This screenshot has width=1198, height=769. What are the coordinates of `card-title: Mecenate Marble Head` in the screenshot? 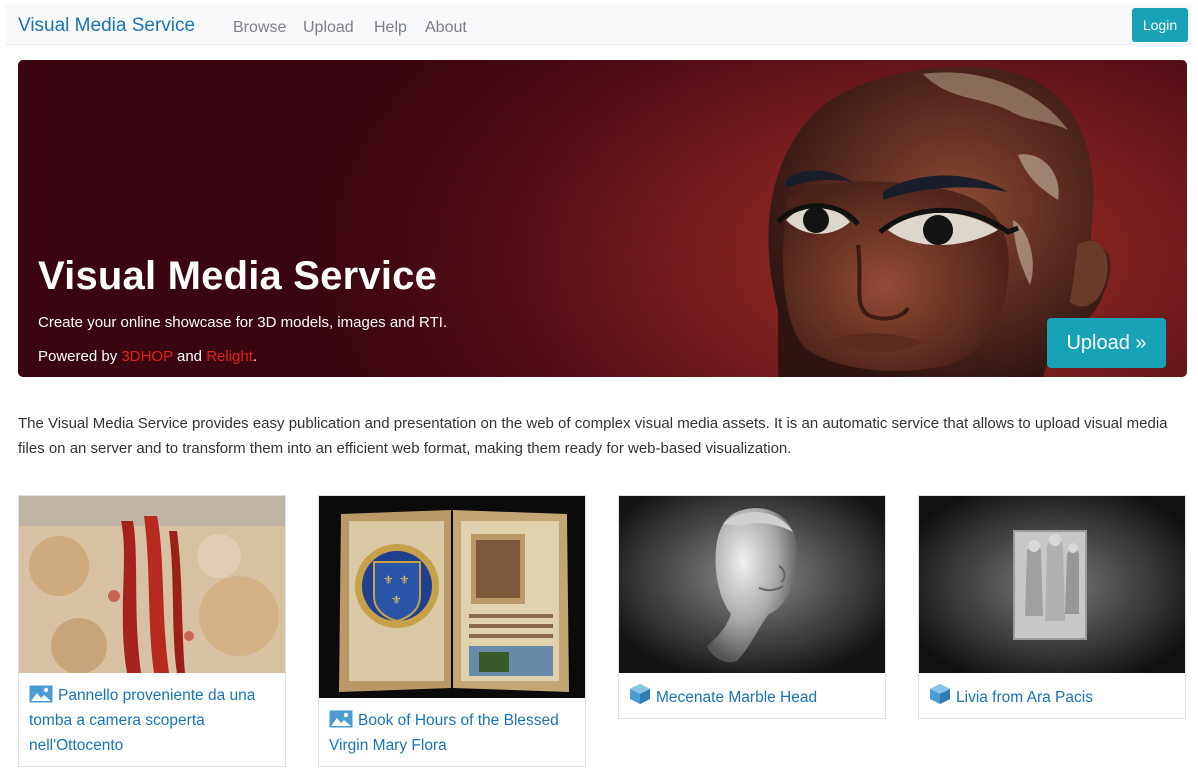 It's located at (736, 697).